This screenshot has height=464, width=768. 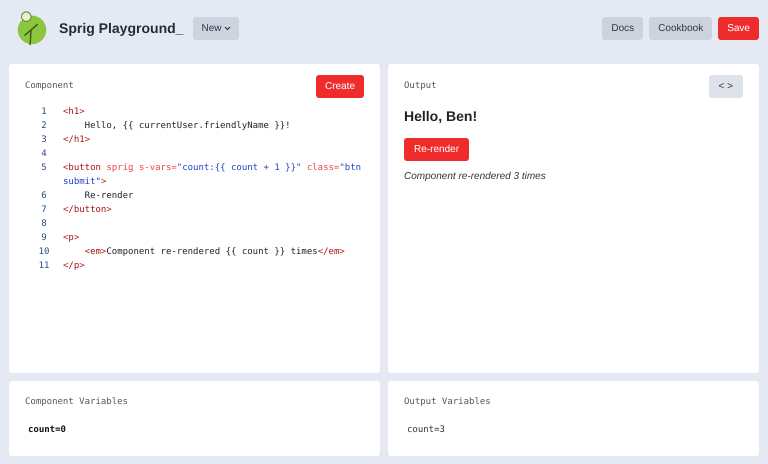 What do you see at coordinates (215, 252) in the screenshot?
I see `code-line: <em>Component re-rendered {{ count }} times</em>` at bounding box center [215, 252].